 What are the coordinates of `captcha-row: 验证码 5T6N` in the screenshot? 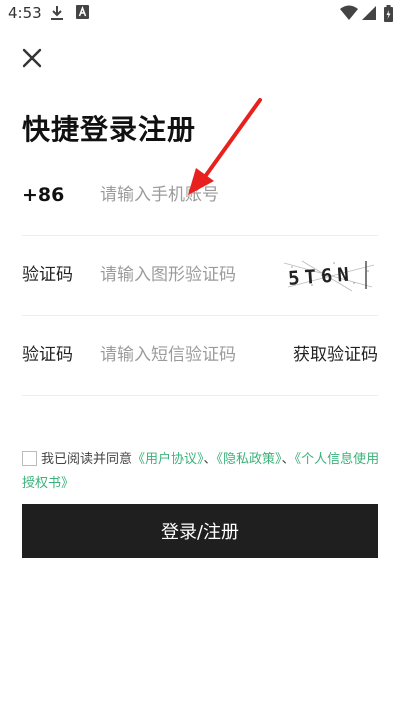 It's located at (200, 275).